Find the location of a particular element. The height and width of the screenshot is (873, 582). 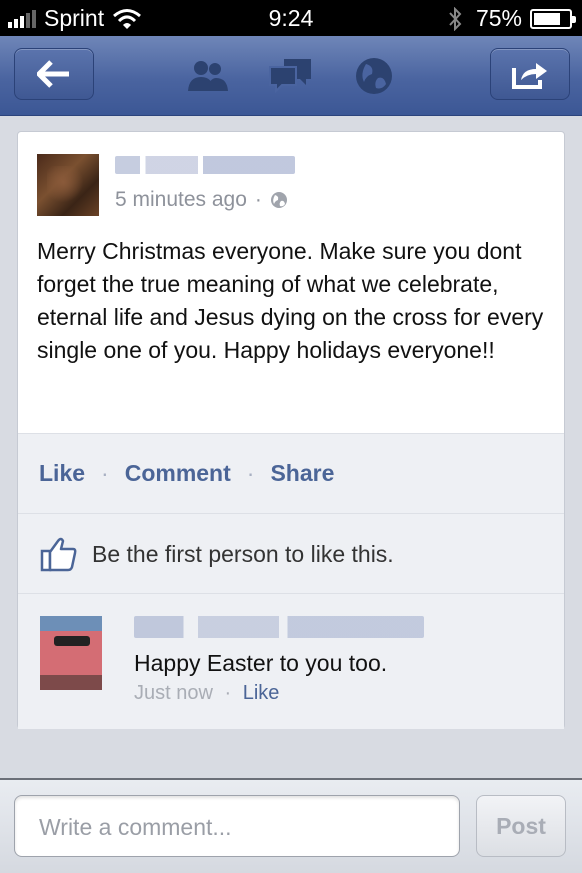

share-button is located at coordinates (530, 74).